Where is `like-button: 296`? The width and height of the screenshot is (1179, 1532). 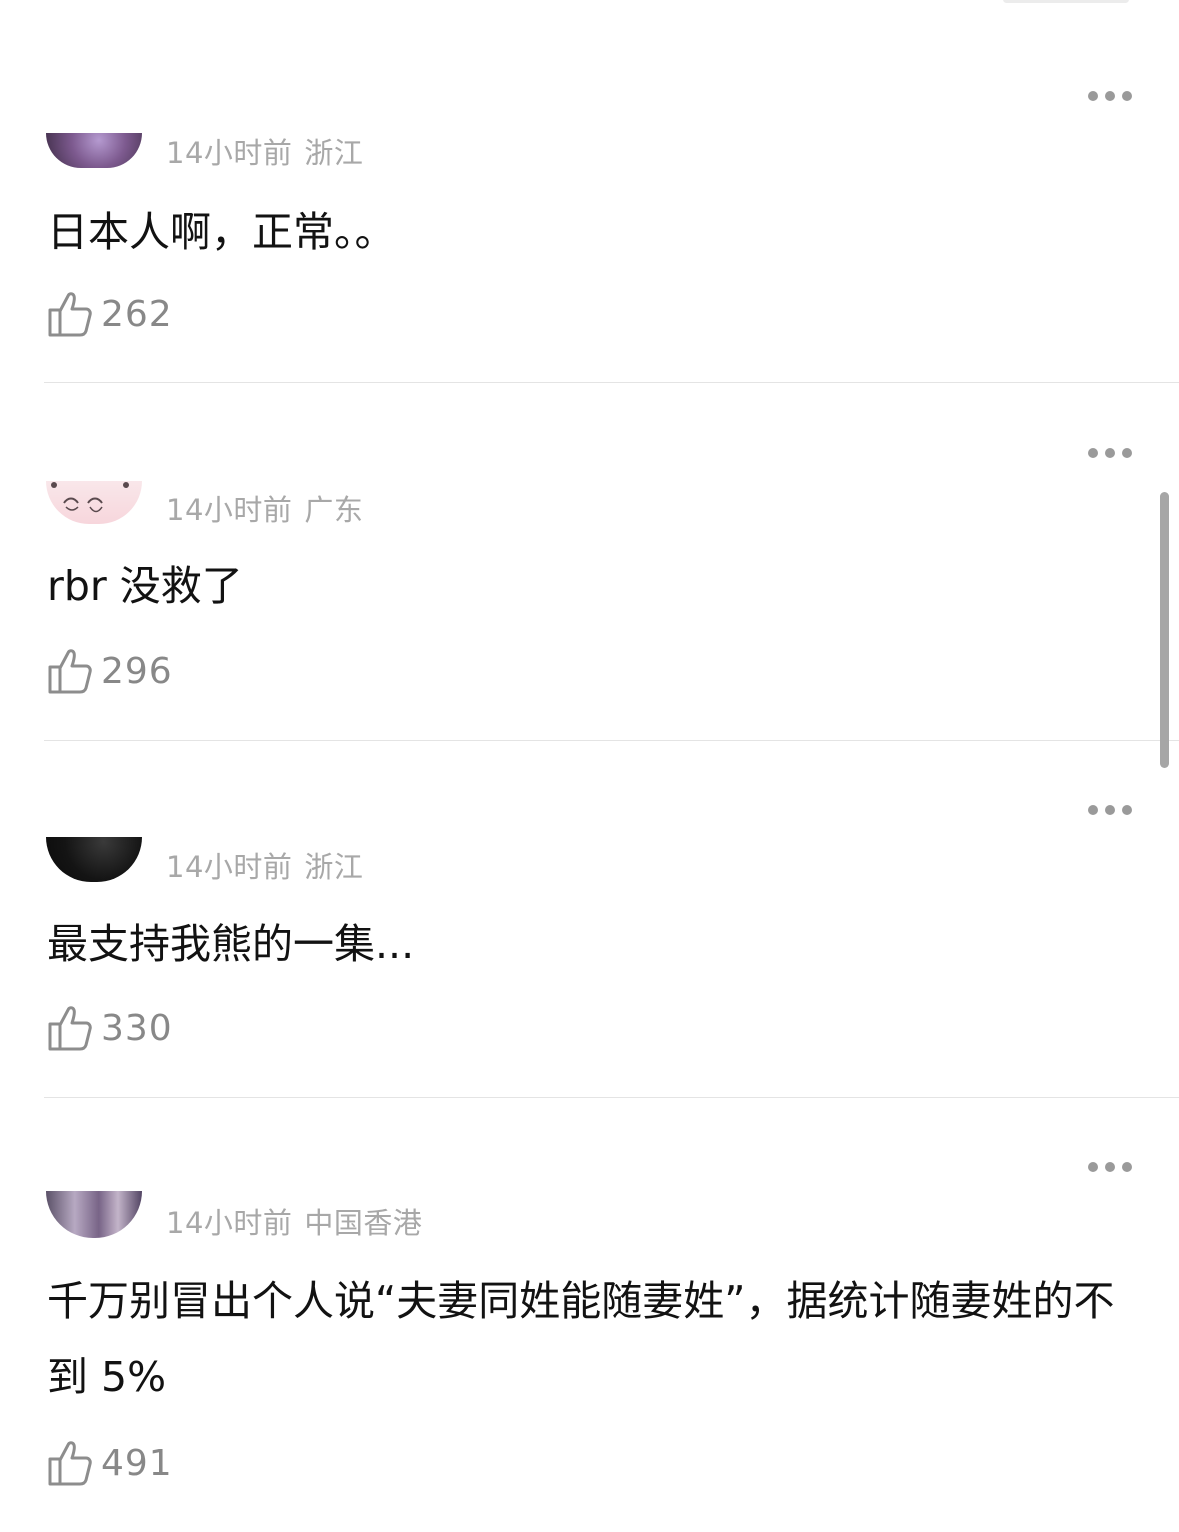
like-button: 296 is located at coordinates (110, 671).